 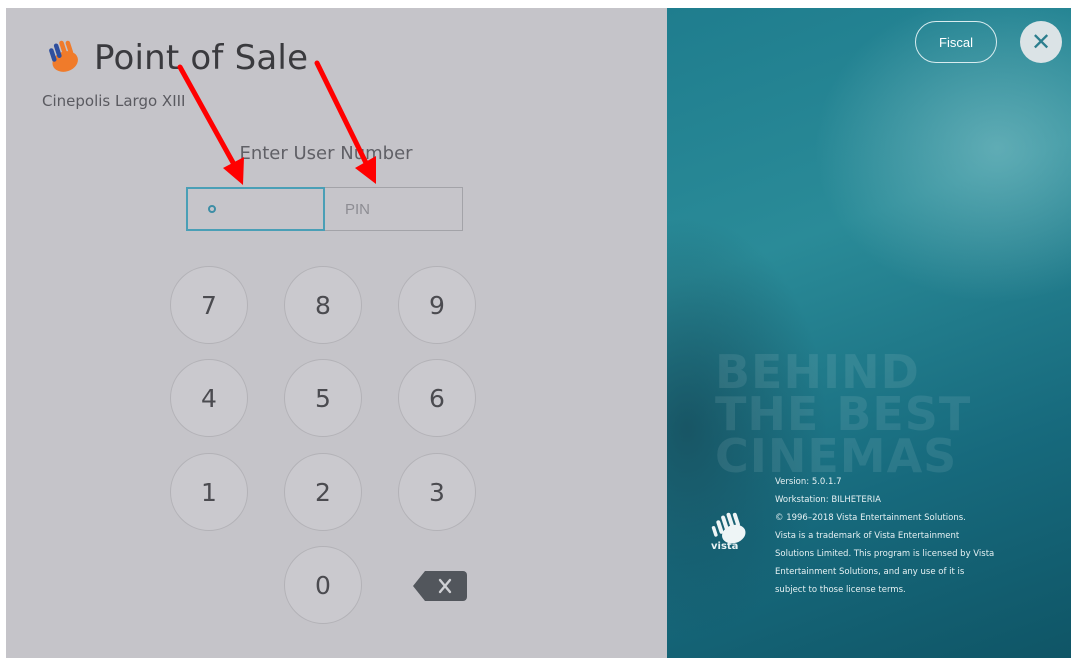 I want to click on login-prompt: Enter User Number, so click(x=326, y=153).